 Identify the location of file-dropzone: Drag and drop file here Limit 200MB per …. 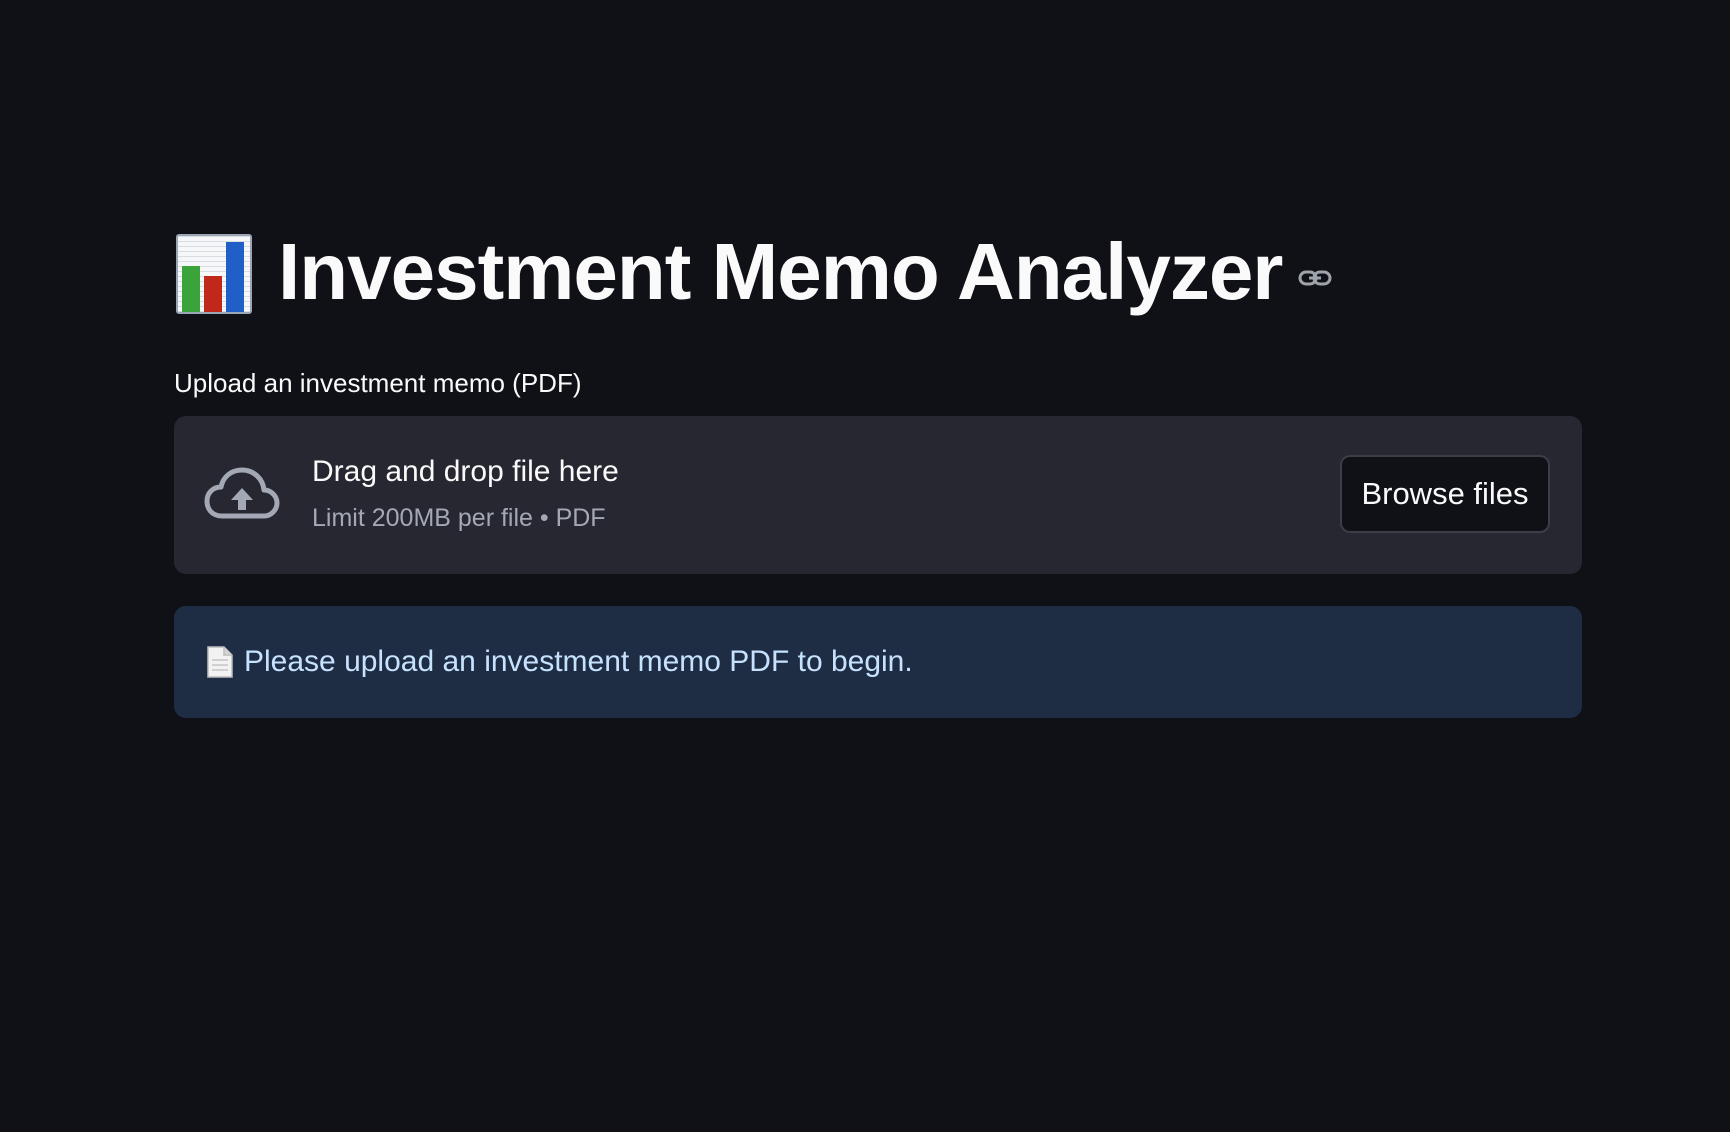
(878, 495).